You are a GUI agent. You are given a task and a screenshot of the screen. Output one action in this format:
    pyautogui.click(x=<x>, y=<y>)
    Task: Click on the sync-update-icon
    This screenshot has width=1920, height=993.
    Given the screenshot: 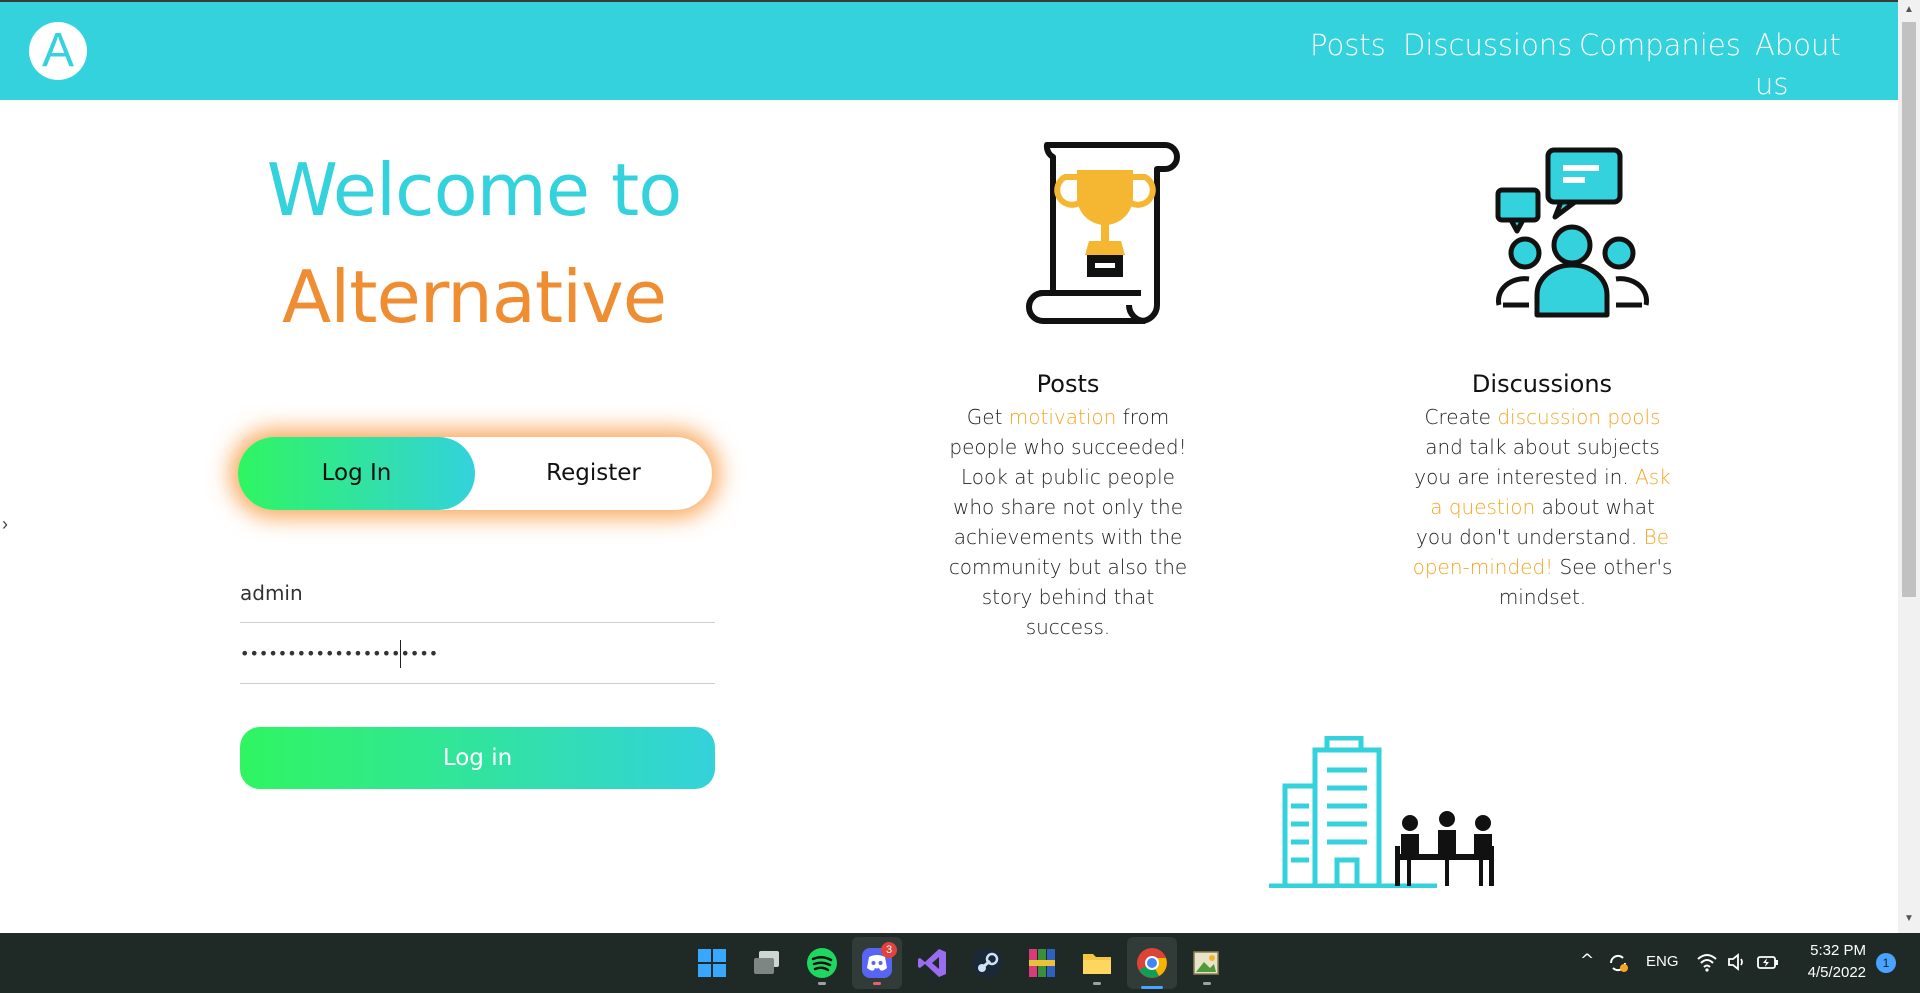 What is the action you would take?
    pyautogui.click(x=1618, y=963)
    